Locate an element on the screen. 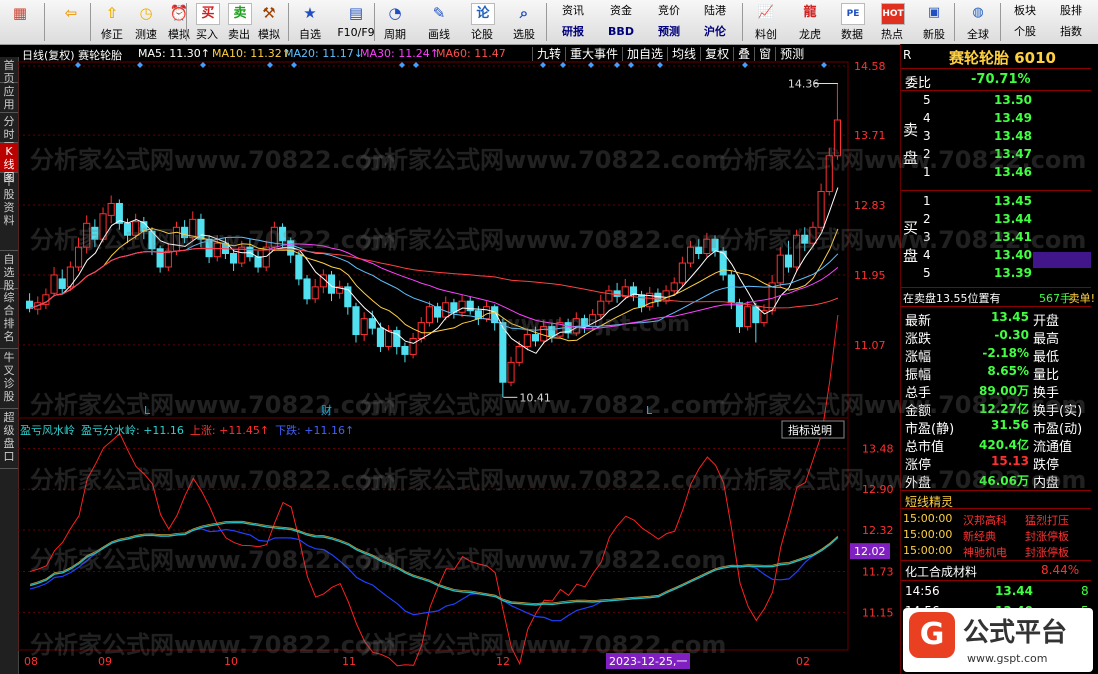 The height and width of the screenshot is (674, 1098). toolbar-button-5: 买买入 is located at coordinates (207, 22).